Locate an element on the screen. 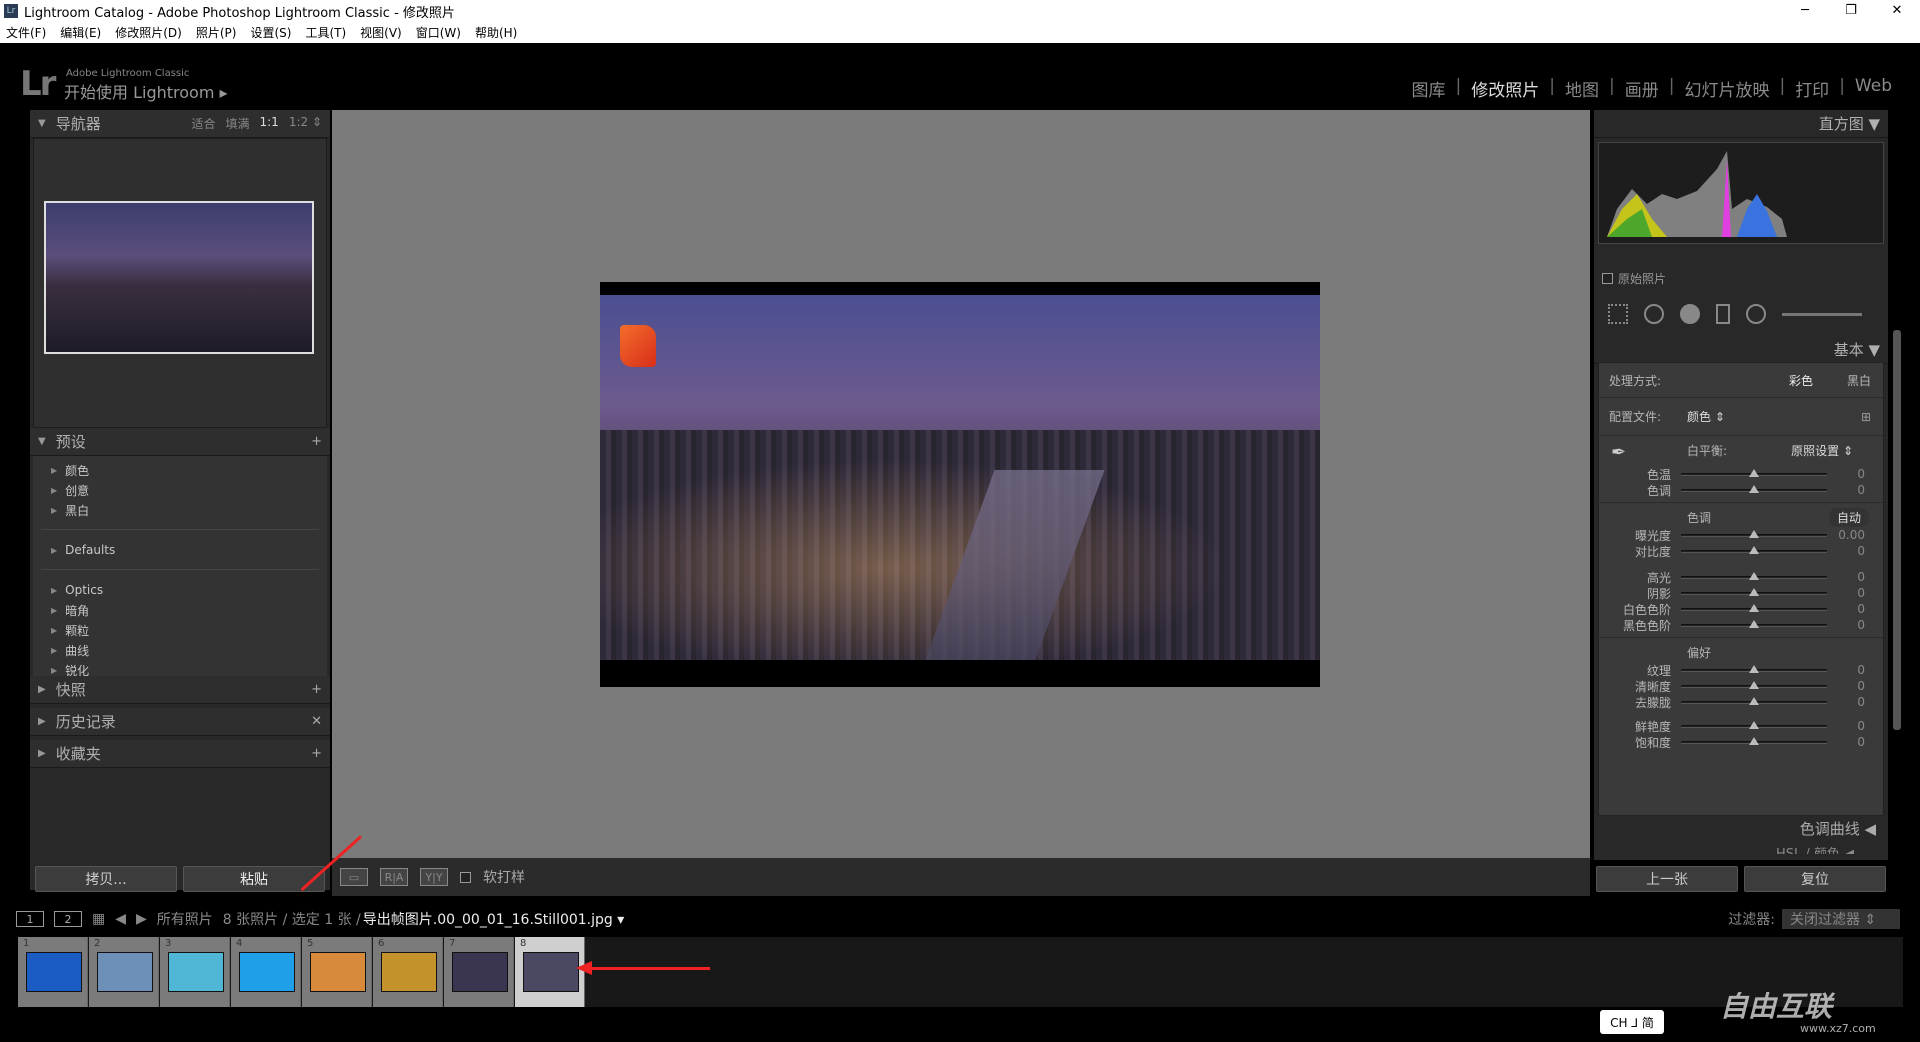 The image size is (1920, 1042). menu-window: 窗口(W) is located at coordinates (438, 32).